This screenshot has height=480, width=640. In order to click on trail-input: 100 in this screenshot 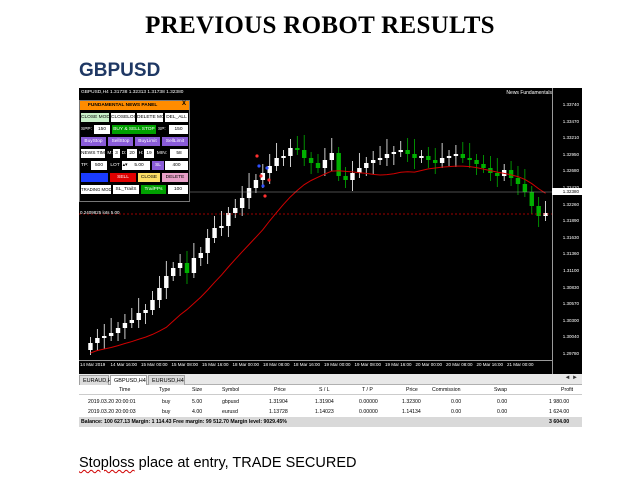, I will do `click(178, 189)`.